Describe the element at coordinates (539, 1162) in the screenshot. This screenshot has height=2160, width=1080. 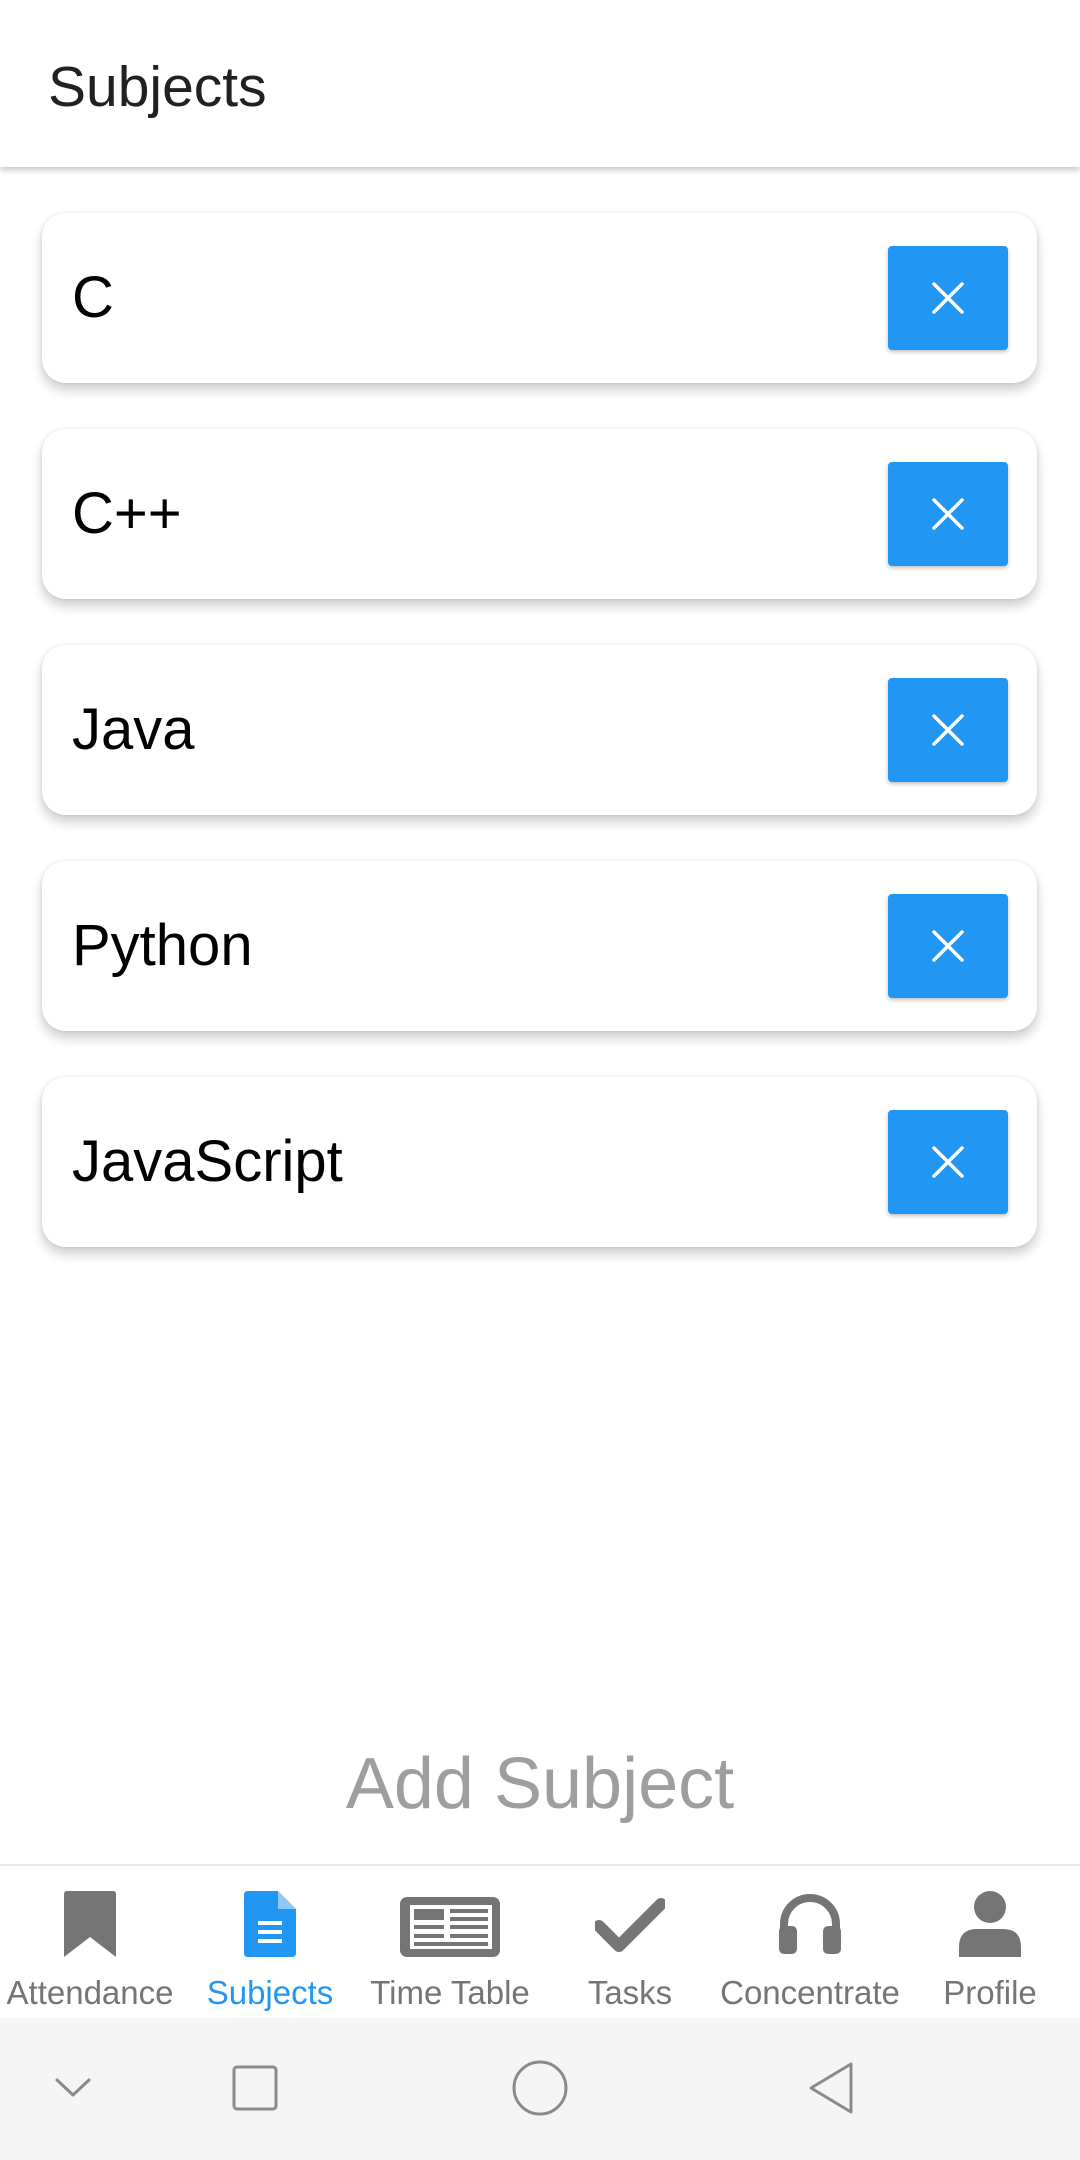
I see `subject-card: JavaScript` at that location.